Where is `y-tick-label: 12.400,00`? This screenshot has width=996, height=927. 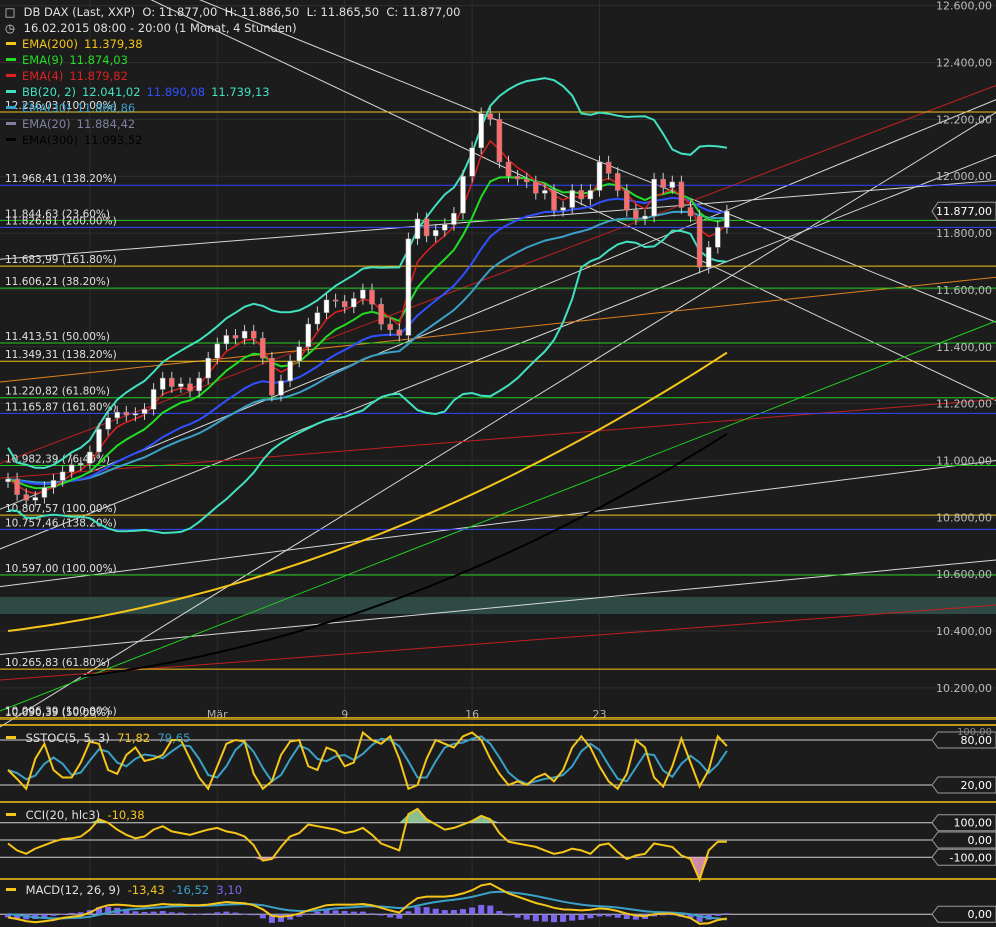 y-tick-label: 12.400,00 is located at coordinates (964, 63).